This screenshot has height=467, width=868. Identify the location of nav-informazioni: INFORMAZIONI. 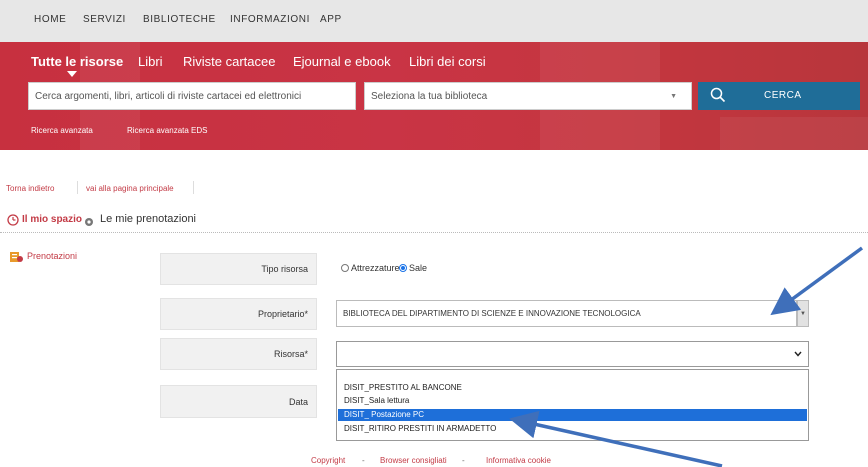
(270, 19).